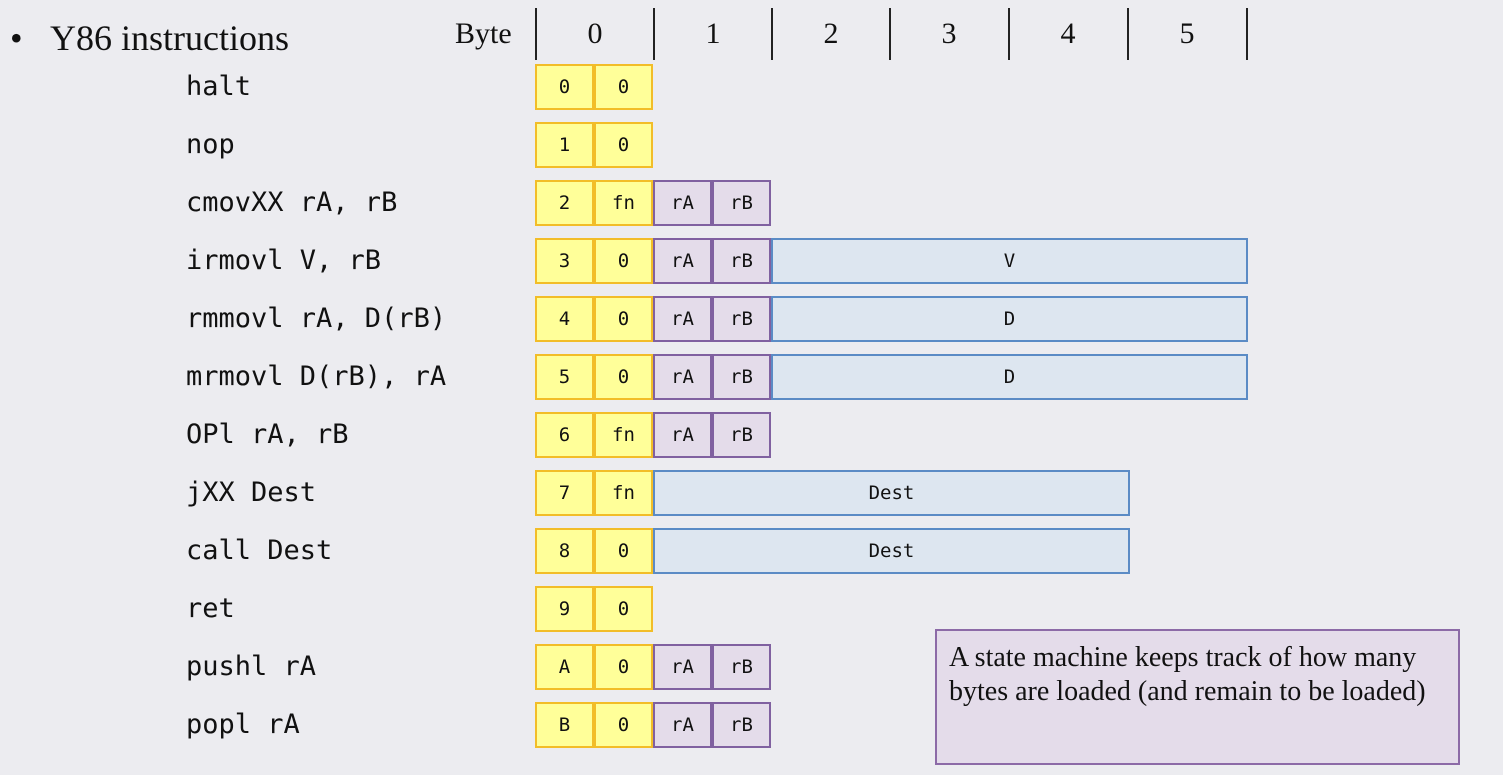 The width and height of the screenshot is (1503, 775). I want to click on instruction-call: call Dest, so click(259, 550).